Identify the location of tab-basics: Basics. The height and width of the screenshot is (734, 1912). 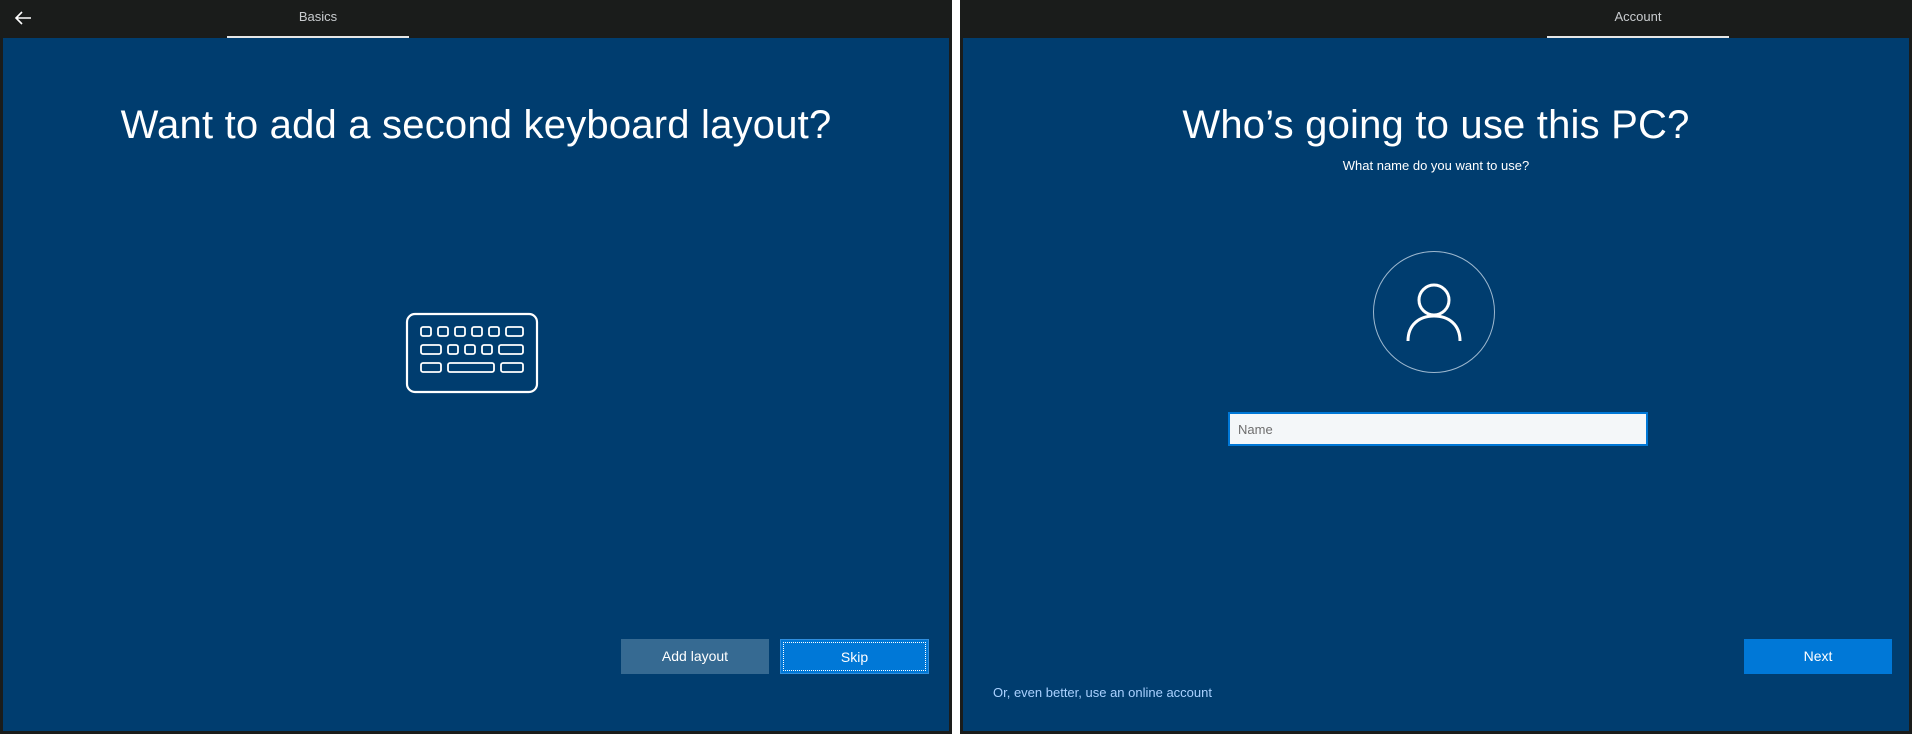
(318, 19).